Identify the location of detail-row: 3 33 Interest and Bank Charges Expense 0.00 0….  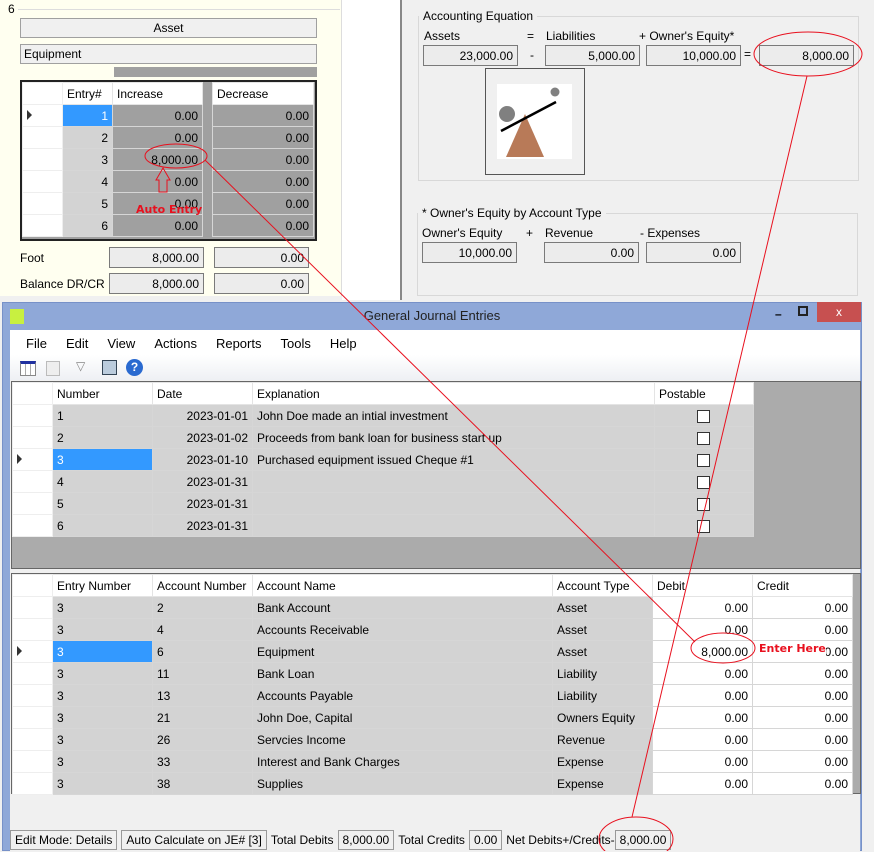
(432, 761).